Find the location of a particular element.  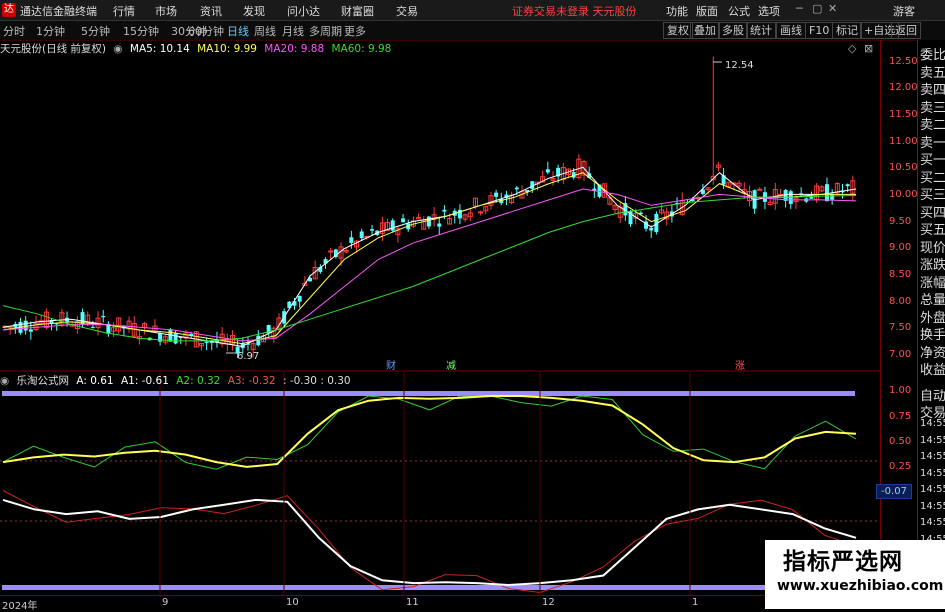

side-panel-item: 卖五 is located at coordinates (932, 73).